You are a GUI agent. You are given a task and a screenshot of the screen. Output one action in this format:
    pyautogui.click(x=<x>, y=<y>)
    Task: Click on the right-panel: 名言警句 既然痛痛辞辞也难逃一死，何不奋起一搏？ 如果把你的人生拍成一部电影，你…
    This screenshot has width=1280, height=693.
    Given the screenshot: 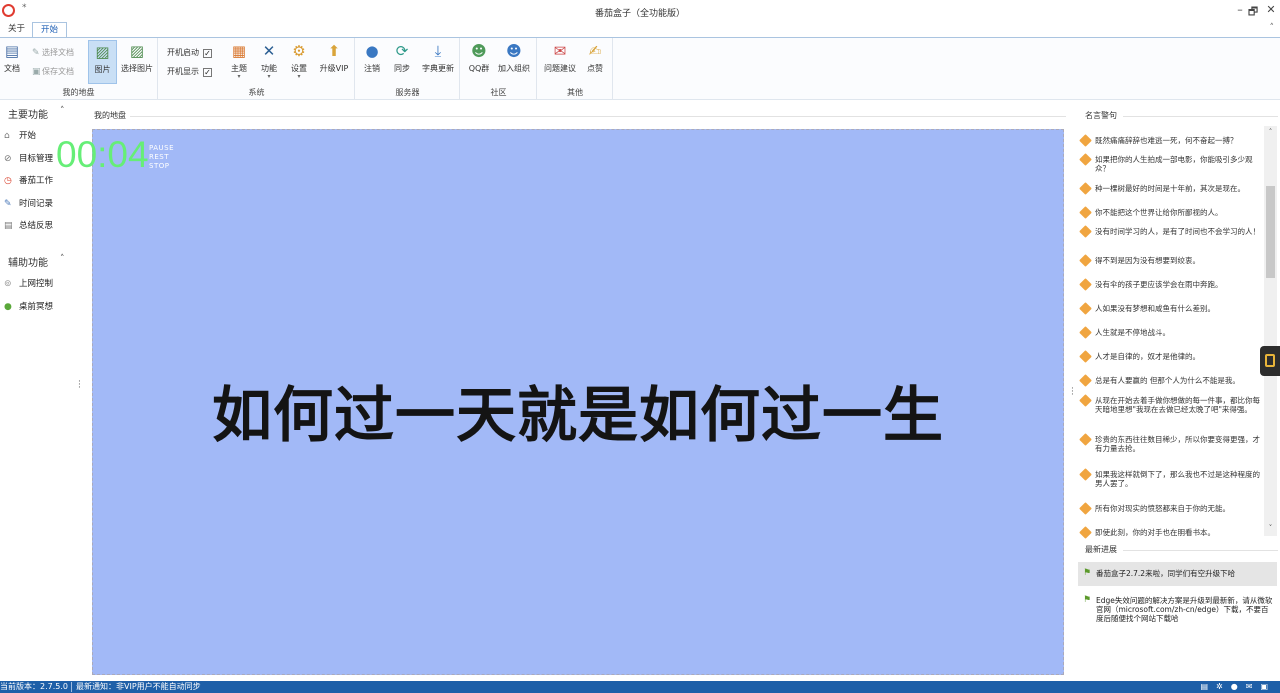 What is the action you would take?
    pyautogui.click(x=1178, y=393)
    